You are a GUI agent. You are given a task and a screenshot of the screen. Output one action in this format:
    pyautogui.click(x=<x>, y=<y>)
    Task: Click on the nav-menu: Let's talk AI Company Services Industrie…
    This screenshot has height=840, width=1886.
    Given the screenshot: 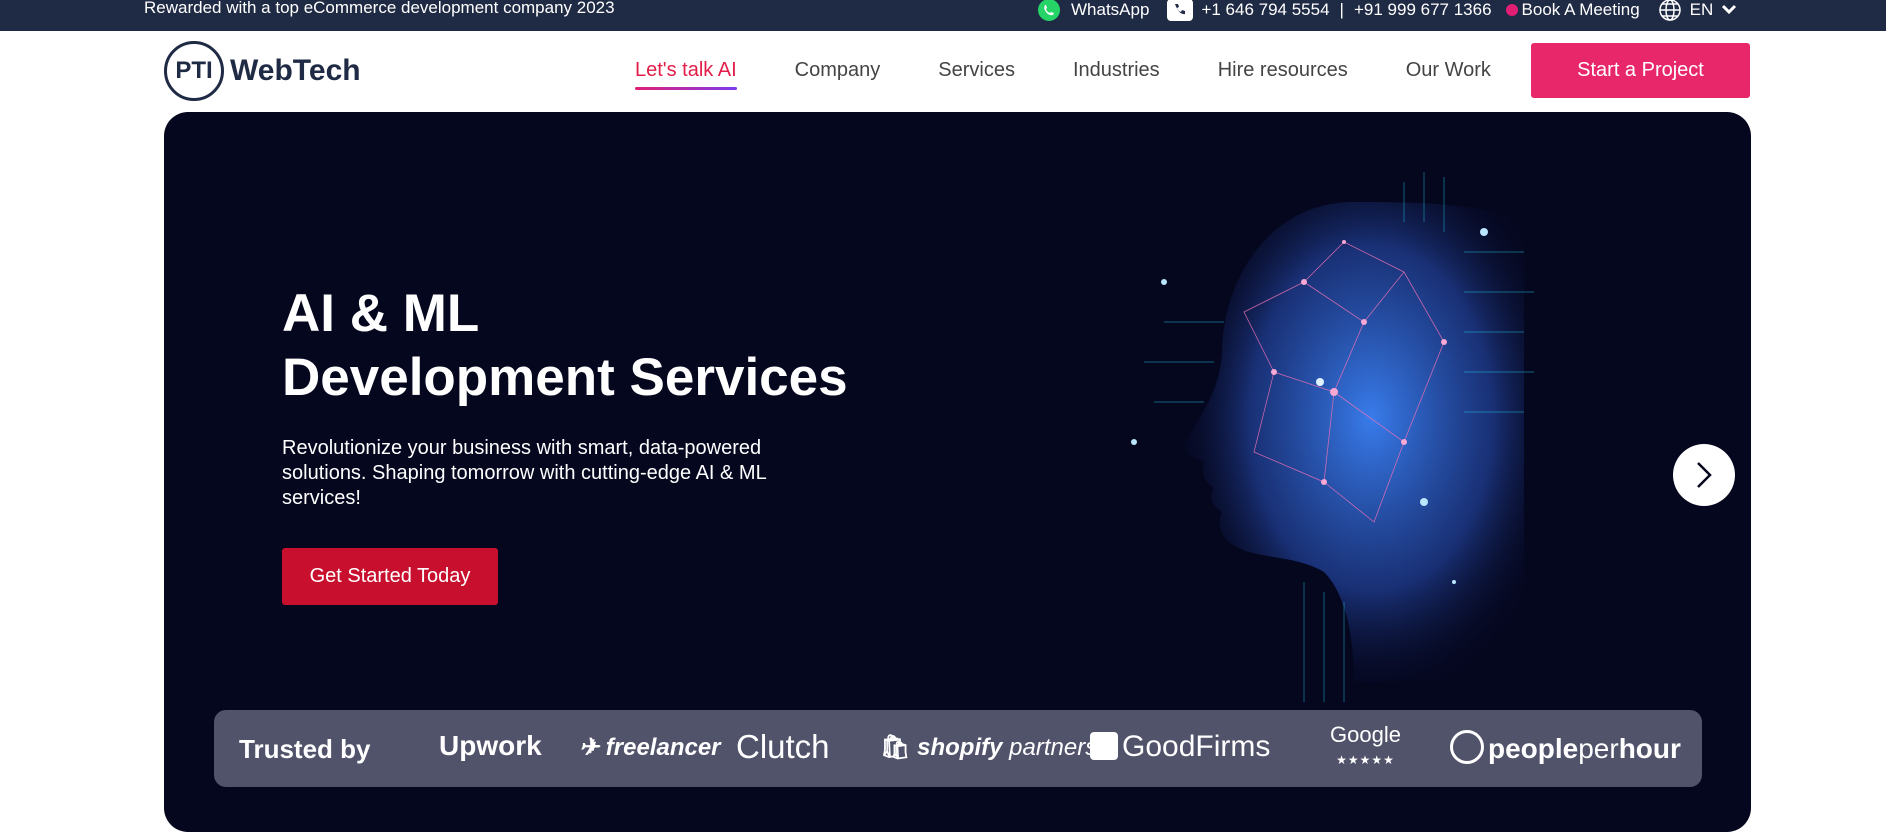 What is the action you would take?
    pyautogui.click(x=1092, y=74)
    